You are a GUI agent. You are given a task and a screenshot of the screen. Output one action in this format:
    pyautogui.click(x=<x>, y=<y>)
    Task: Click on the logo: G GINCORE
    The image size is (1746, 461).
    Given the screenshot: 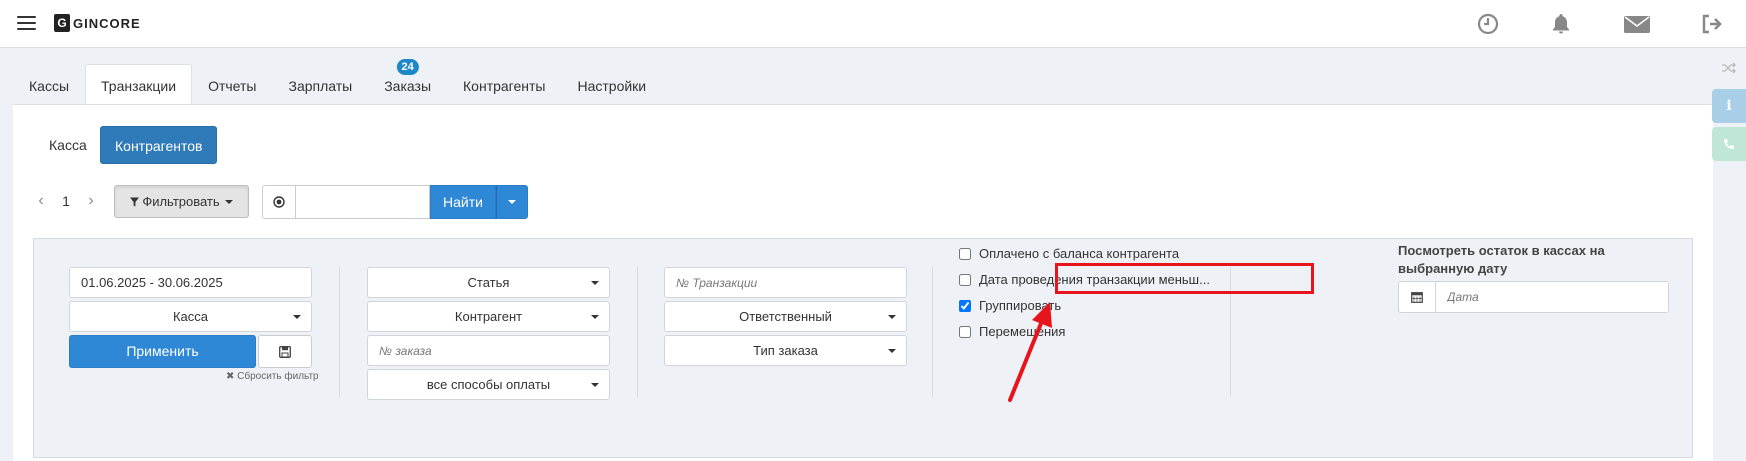 What is the action you would take?
    pyautogui.click(x=97, y=23)
    